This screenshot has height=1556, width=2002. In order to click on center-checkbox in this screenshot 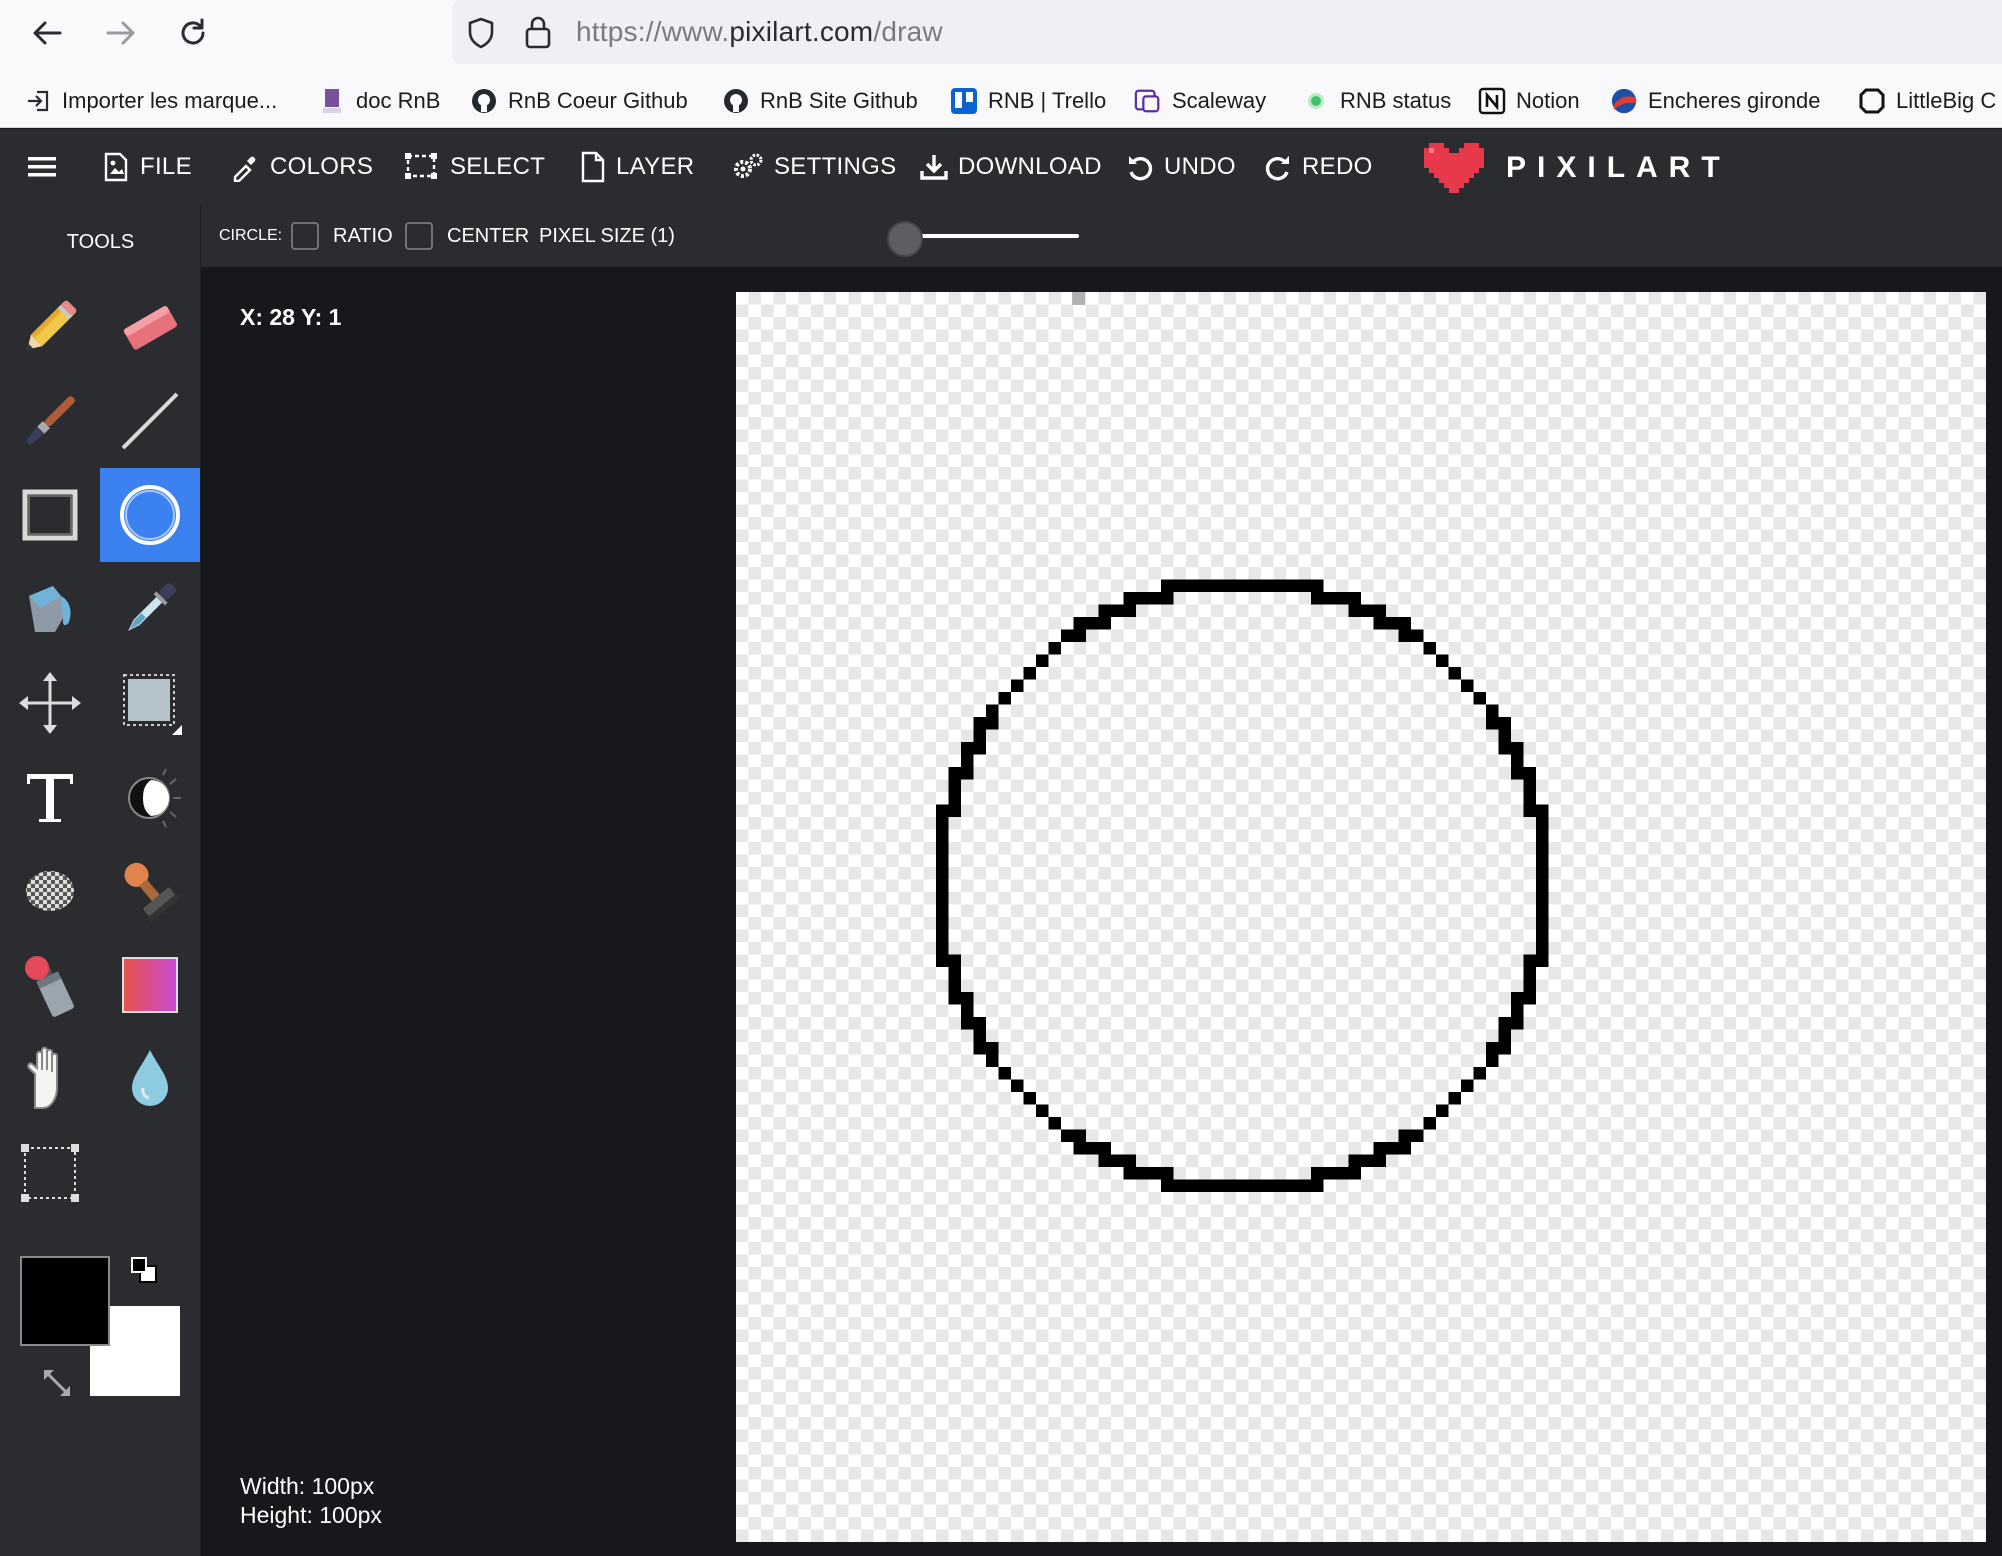, I will do `click(419, 236)`.